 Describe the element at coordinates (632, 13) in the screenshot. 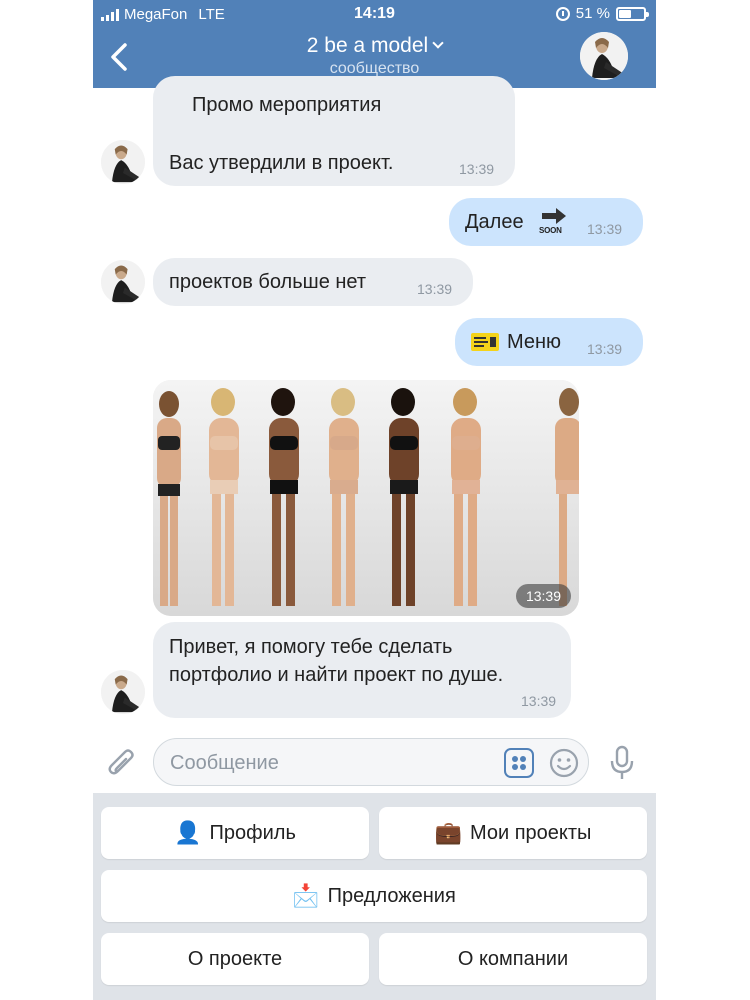

I see `battery-icon` at that location.